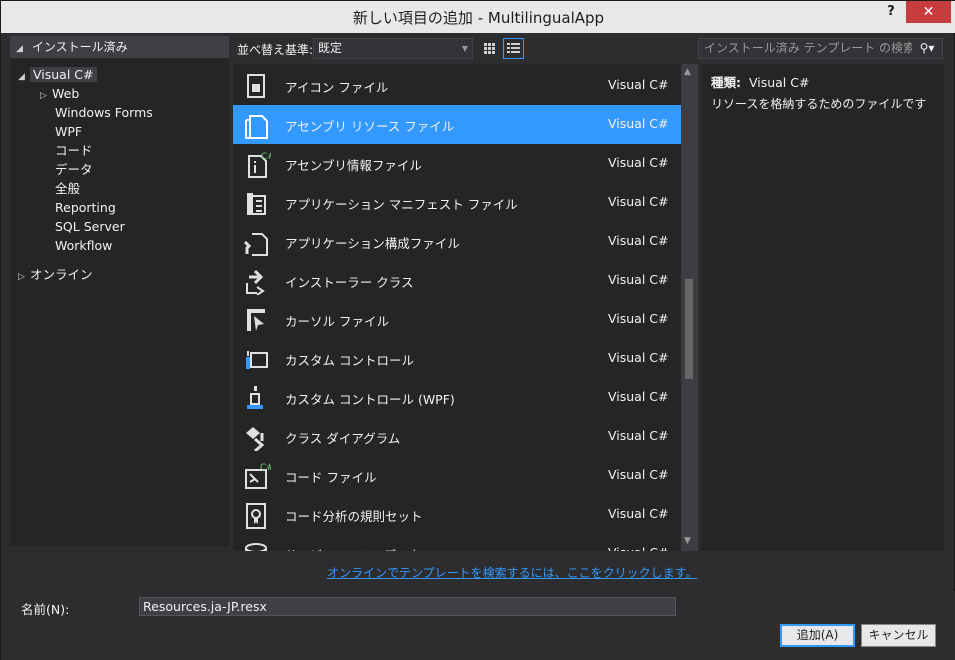 This screenshot has width=955, height=660. Describe the element at coordinates (90, 227) in the screenshot. I see `tree-item-sql-server: SQL Server` at that location.